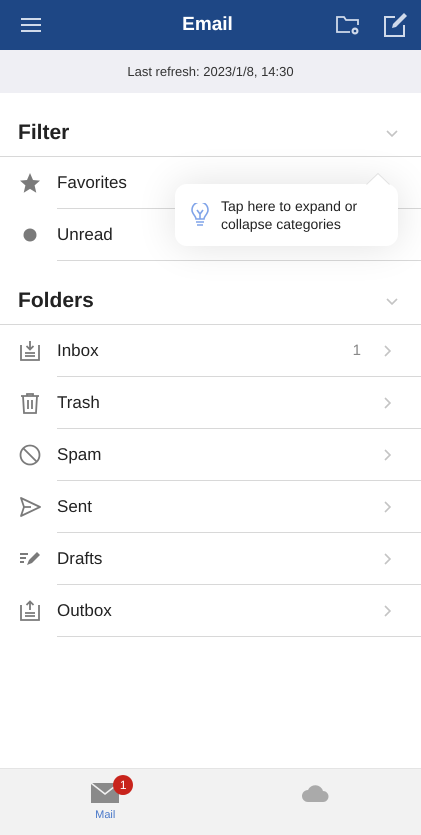 This screenshot has width=421, height=835. I want to click on item-label: Sent, so click(74, 506).